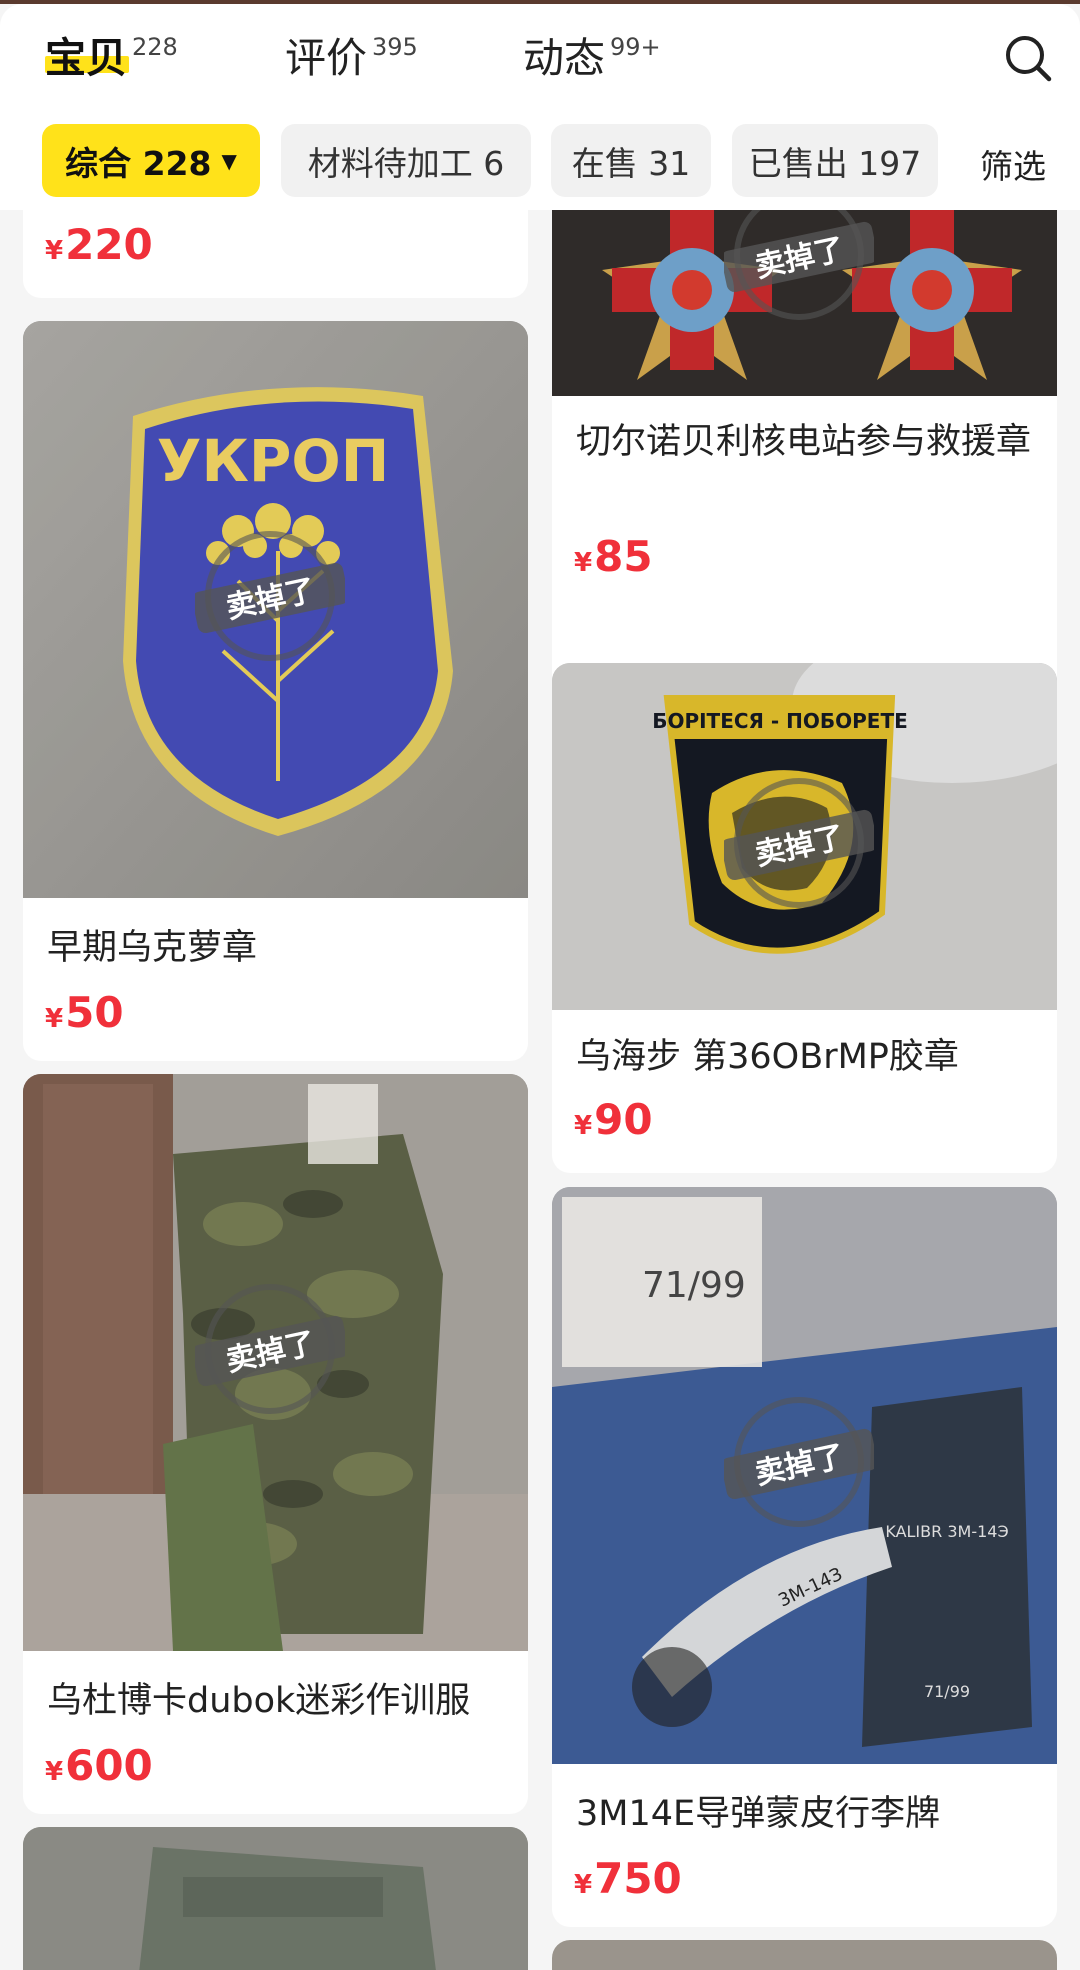 Image resolution: width=1080 pixels, height=1970 pixels. What do you see at coordinates (631, 163) in the screenshot?
I see `chip-label: 在售 31` at bounding box center [631, 163].